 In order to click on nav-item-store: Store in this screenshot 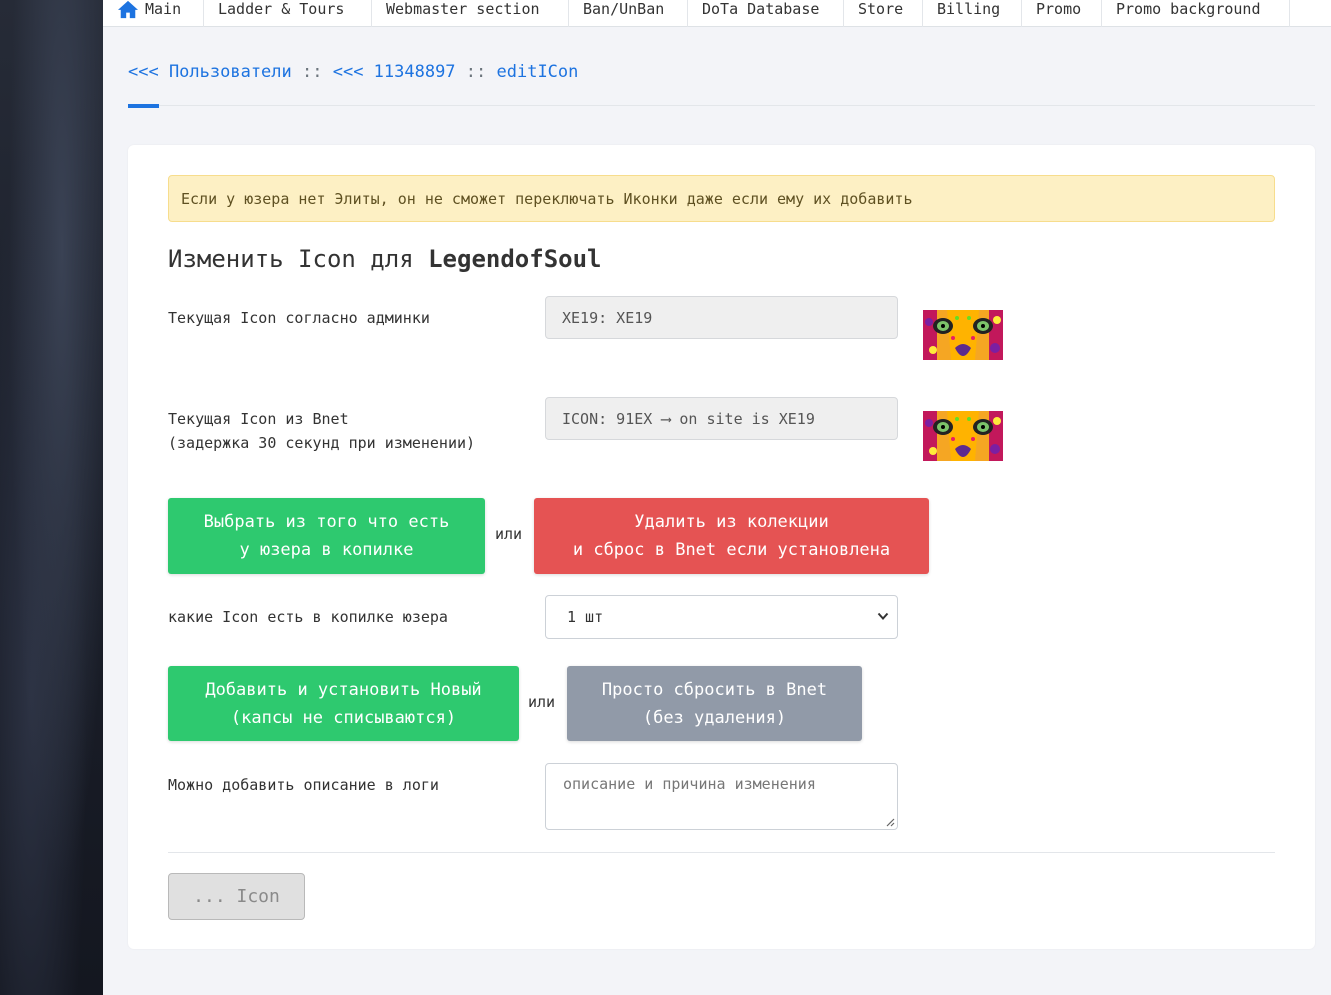, I will do `click(883, 13)`.